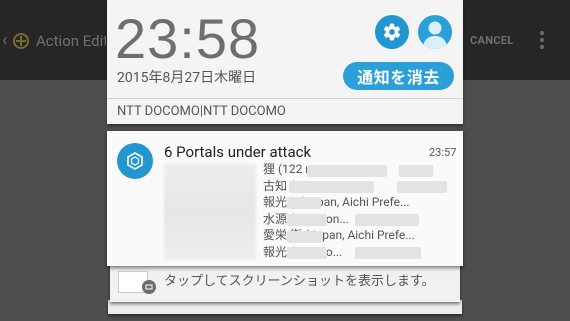 Image resolution: width=570 pixels, height=321 pixels. I want to click on clock-date: 2015年8月27日木曜日, so click(186, 77).